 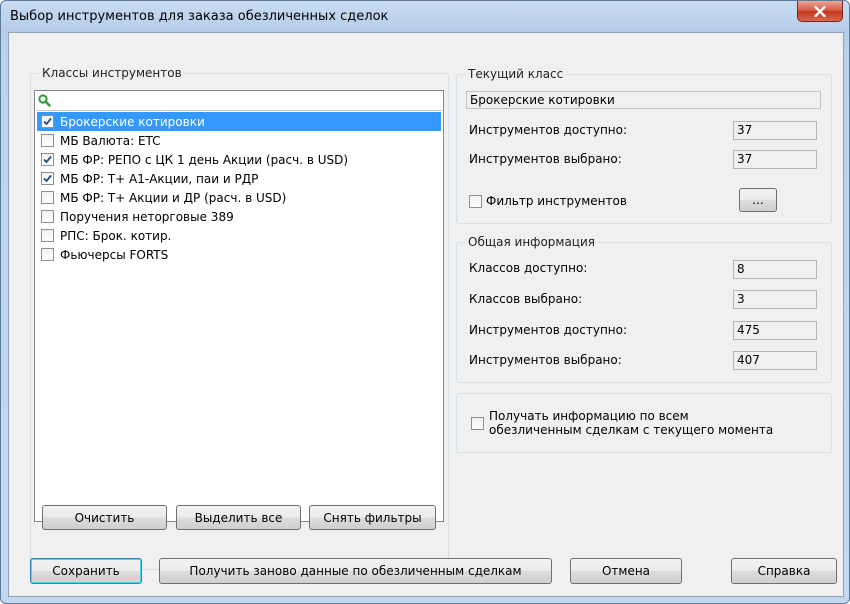 I want to click on classes-available-value: 8, so click(x=775, y=269).